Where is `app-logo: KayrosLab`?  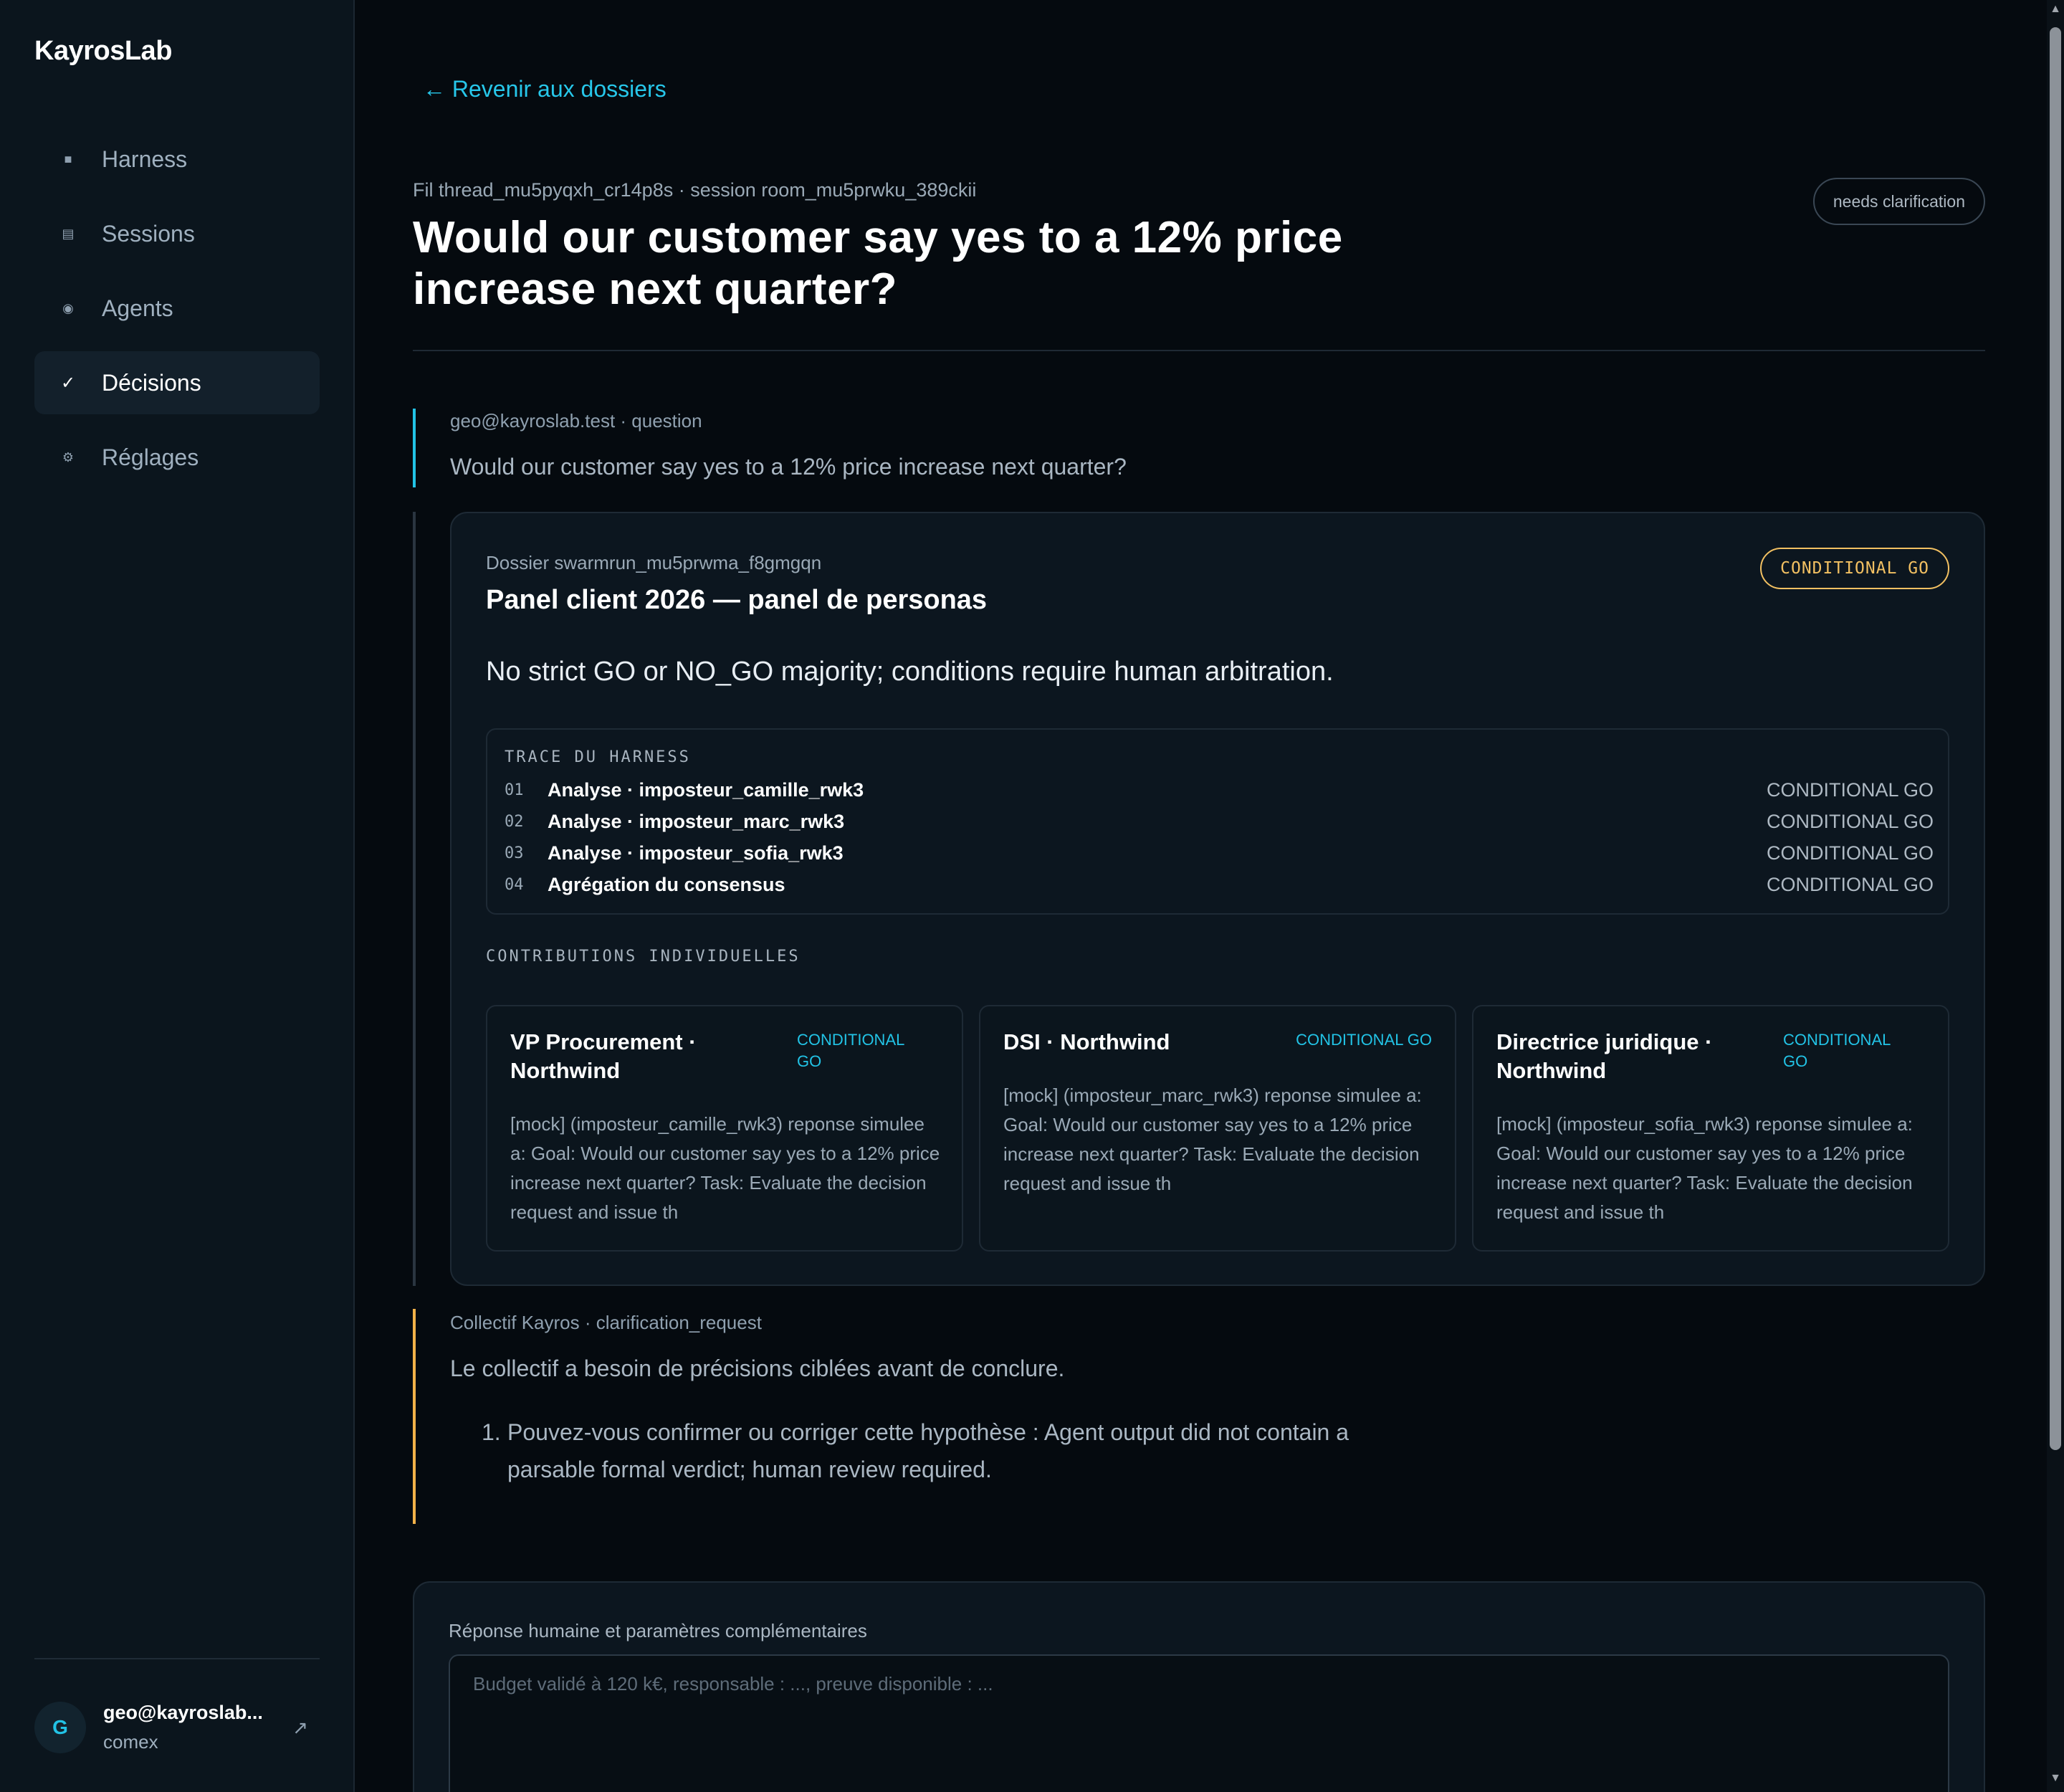 app-logo: KayrosLab is located at coordinates (103, 52).